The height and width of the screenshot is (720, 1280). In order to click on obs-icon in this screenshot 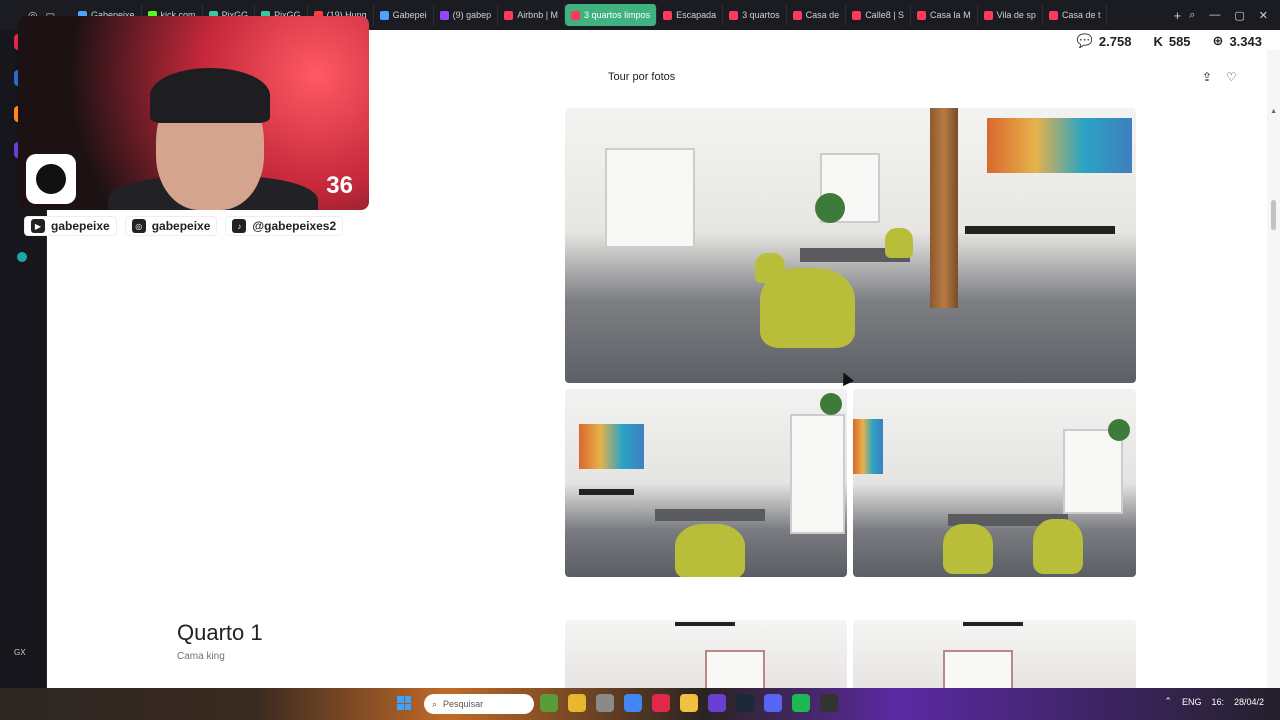, I will do `click(829, 703)`.